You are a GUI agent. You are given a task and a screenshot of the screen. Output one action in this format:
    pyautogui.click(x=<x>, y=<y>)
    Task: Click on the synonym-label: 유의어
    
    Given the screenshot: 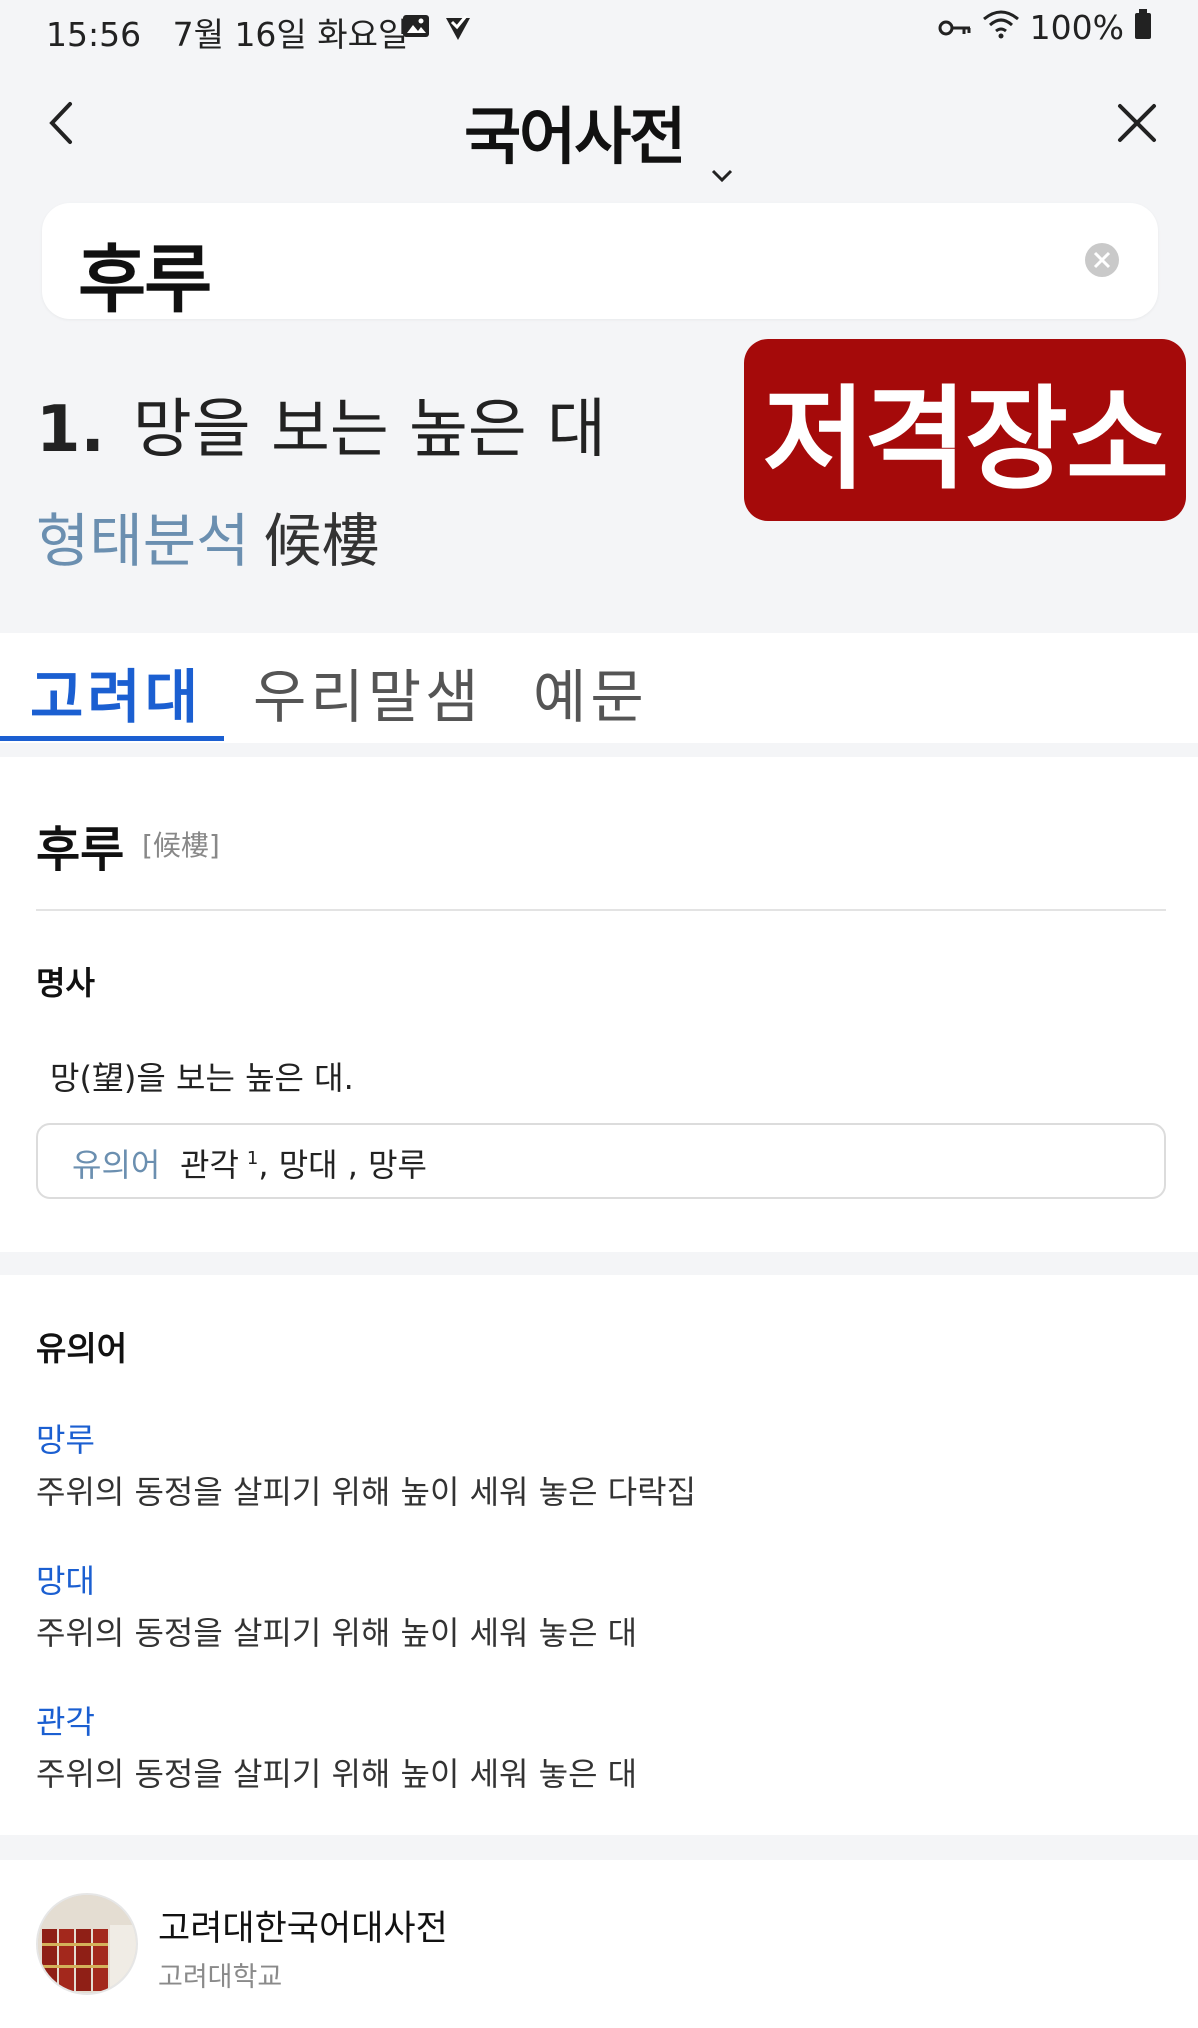 What is the action you would take?
    pyautogui.click(x=116, y=1165)
    